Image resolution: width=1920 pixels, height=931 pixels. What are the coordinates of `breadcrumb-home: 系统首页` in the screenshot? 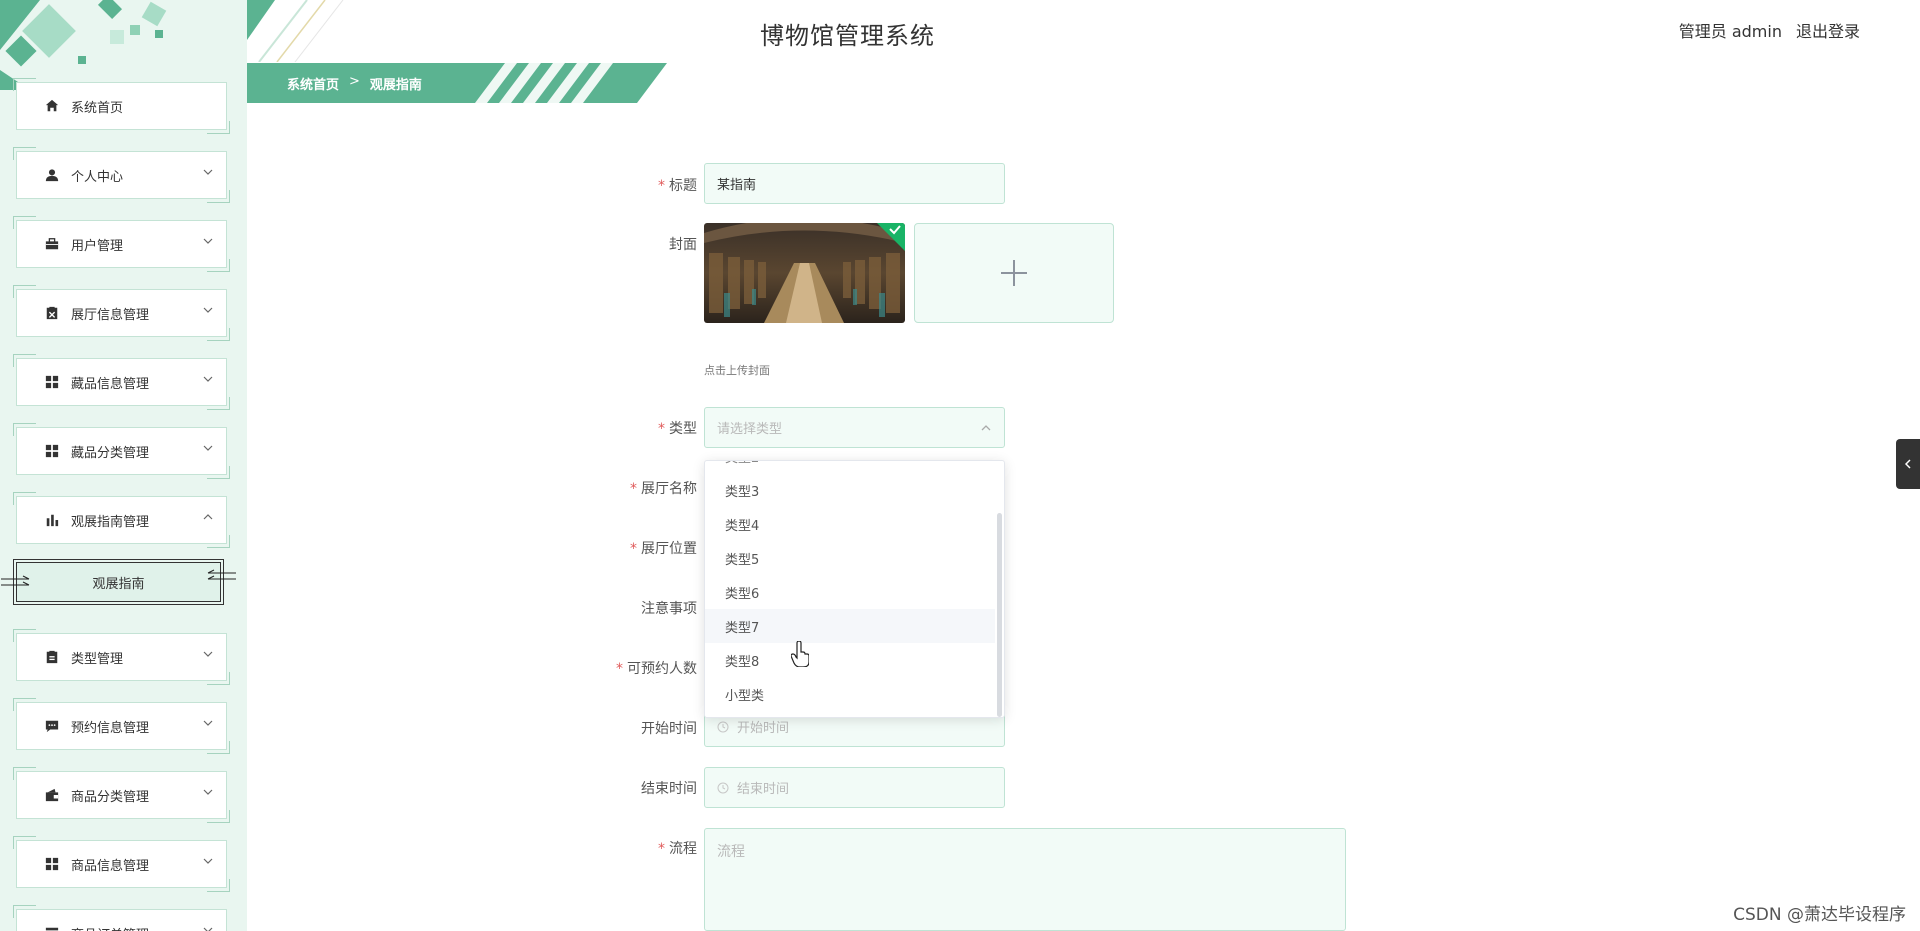 It's located at (313, 83).